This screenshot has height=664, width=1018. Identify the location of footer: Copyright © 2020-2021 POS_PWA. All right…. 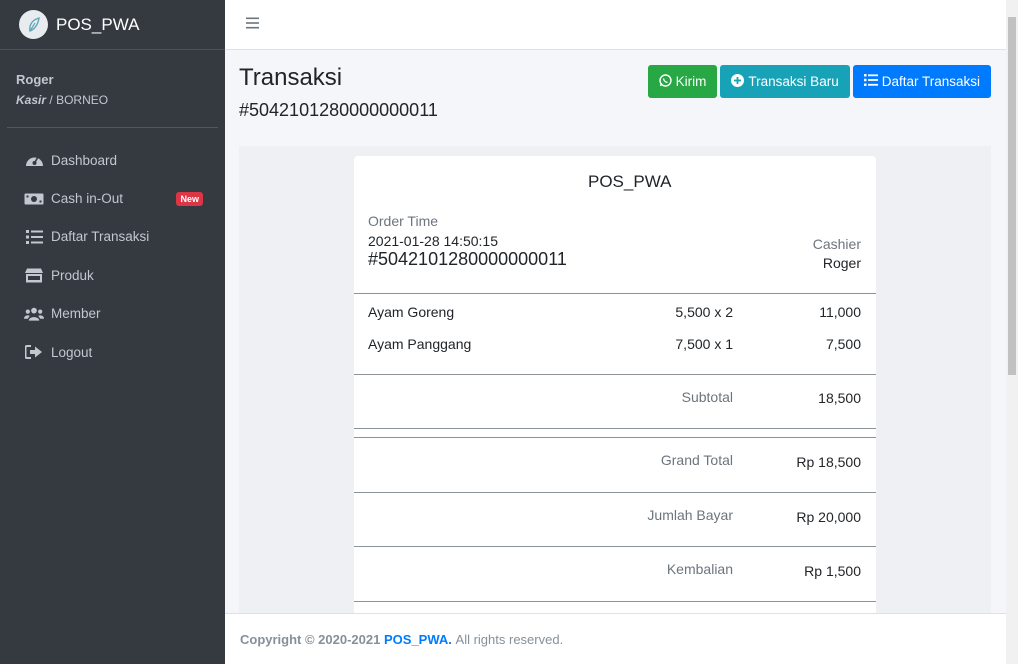
(615, 638).